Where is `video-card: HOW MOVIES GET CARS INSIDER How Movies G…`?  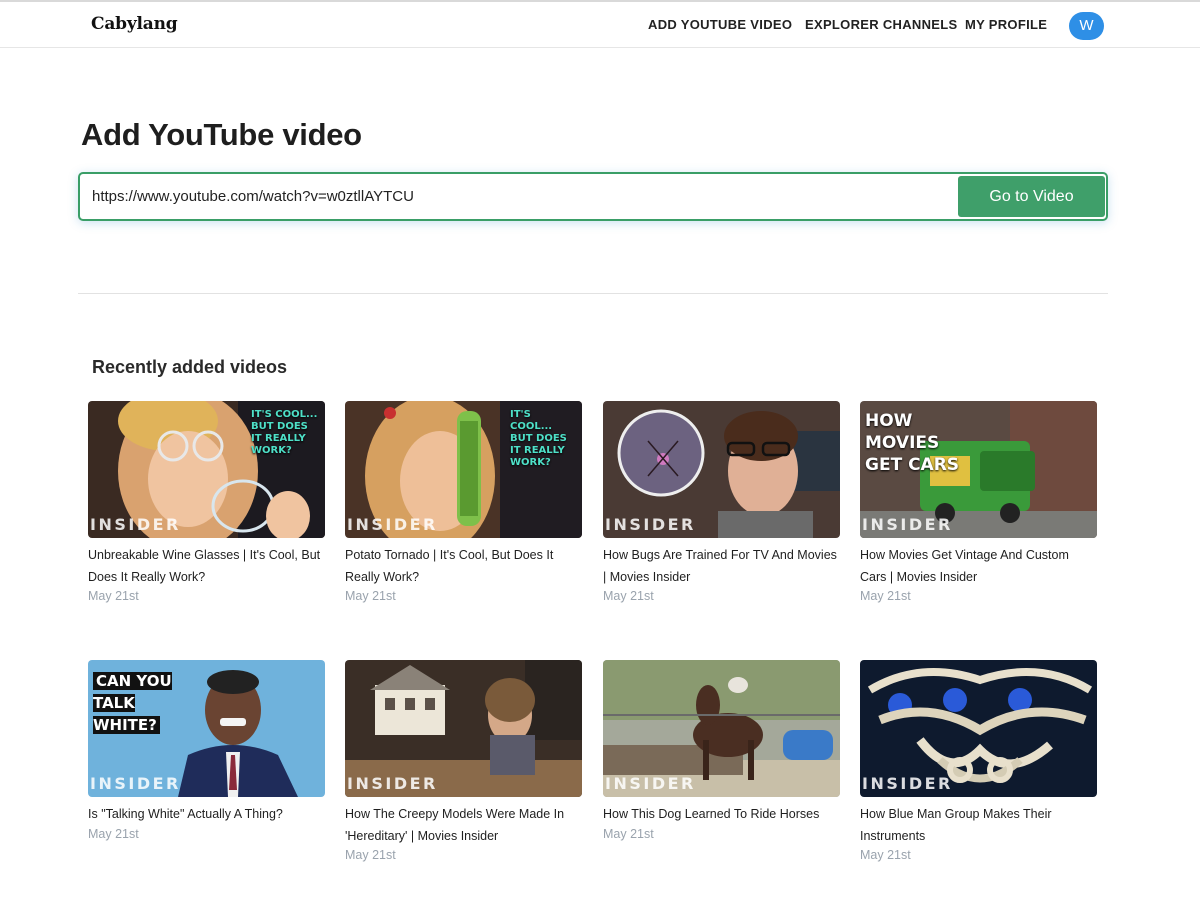 video-card: HOW MOVIES GET CARS INSIDER How Movies G… is located at coordinates (978, 502).